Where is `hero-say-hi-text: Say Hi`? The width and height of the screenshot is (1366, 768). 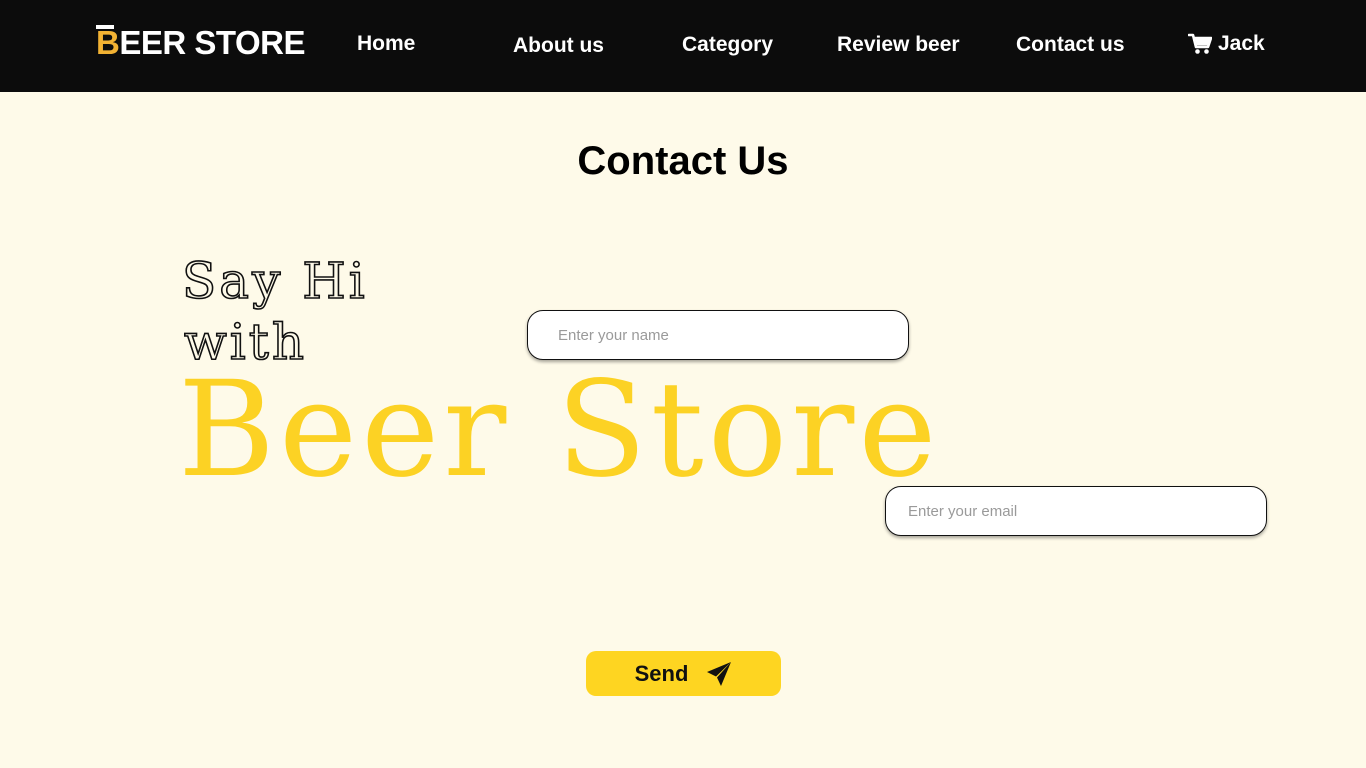 hero-say-hi-text: Say Hi is located at coordinates (274, 281).